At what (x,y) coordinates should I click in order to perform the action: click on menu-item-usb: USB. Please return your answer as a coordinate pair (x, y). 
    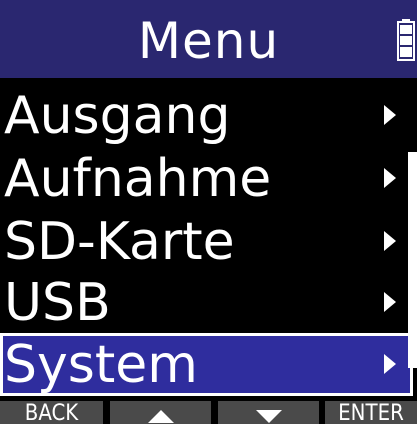
    Looking at the image, I should click on (208, 302).